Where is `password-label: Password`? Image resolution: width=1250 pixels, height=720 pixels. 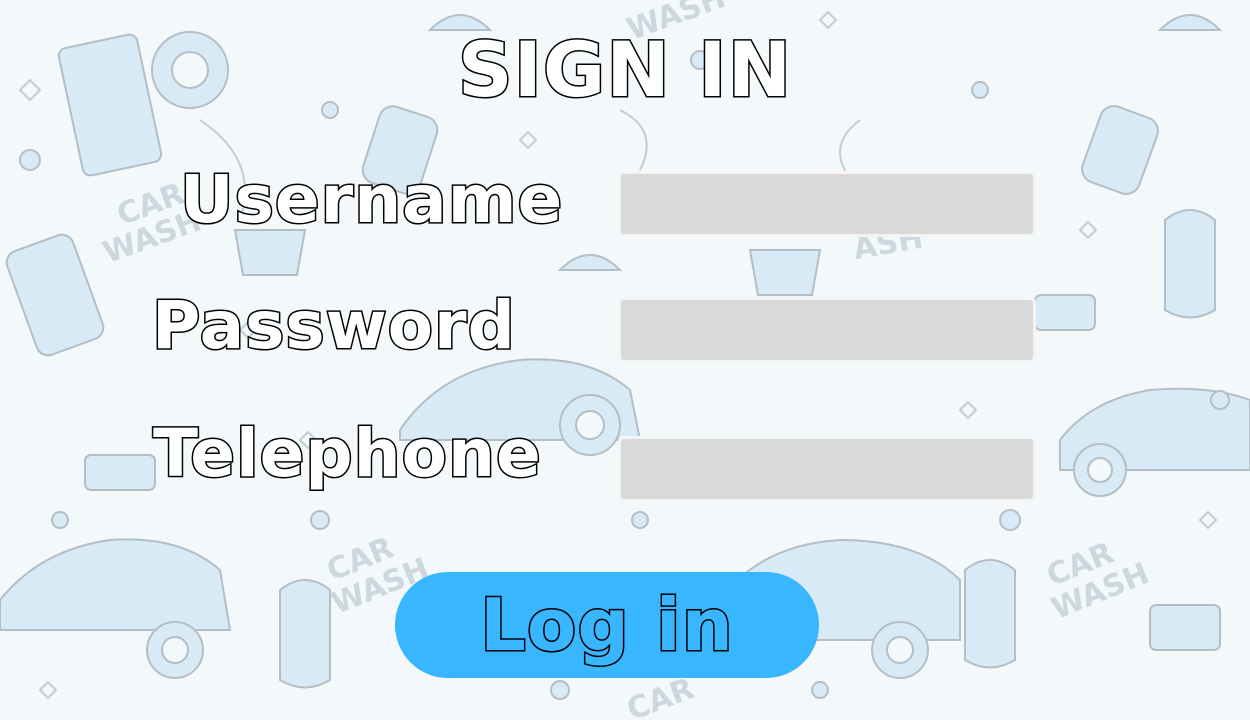
password-label: Password is located at coordinates (334, 326).